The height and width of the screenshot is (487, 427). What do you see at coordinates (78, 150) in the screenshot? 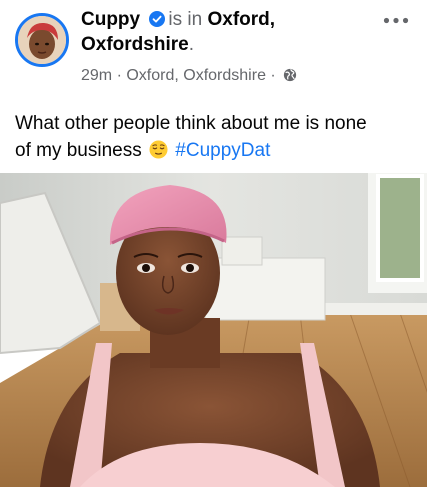
I see `post-message-line2: of my business` at bounding box center [78, 150].